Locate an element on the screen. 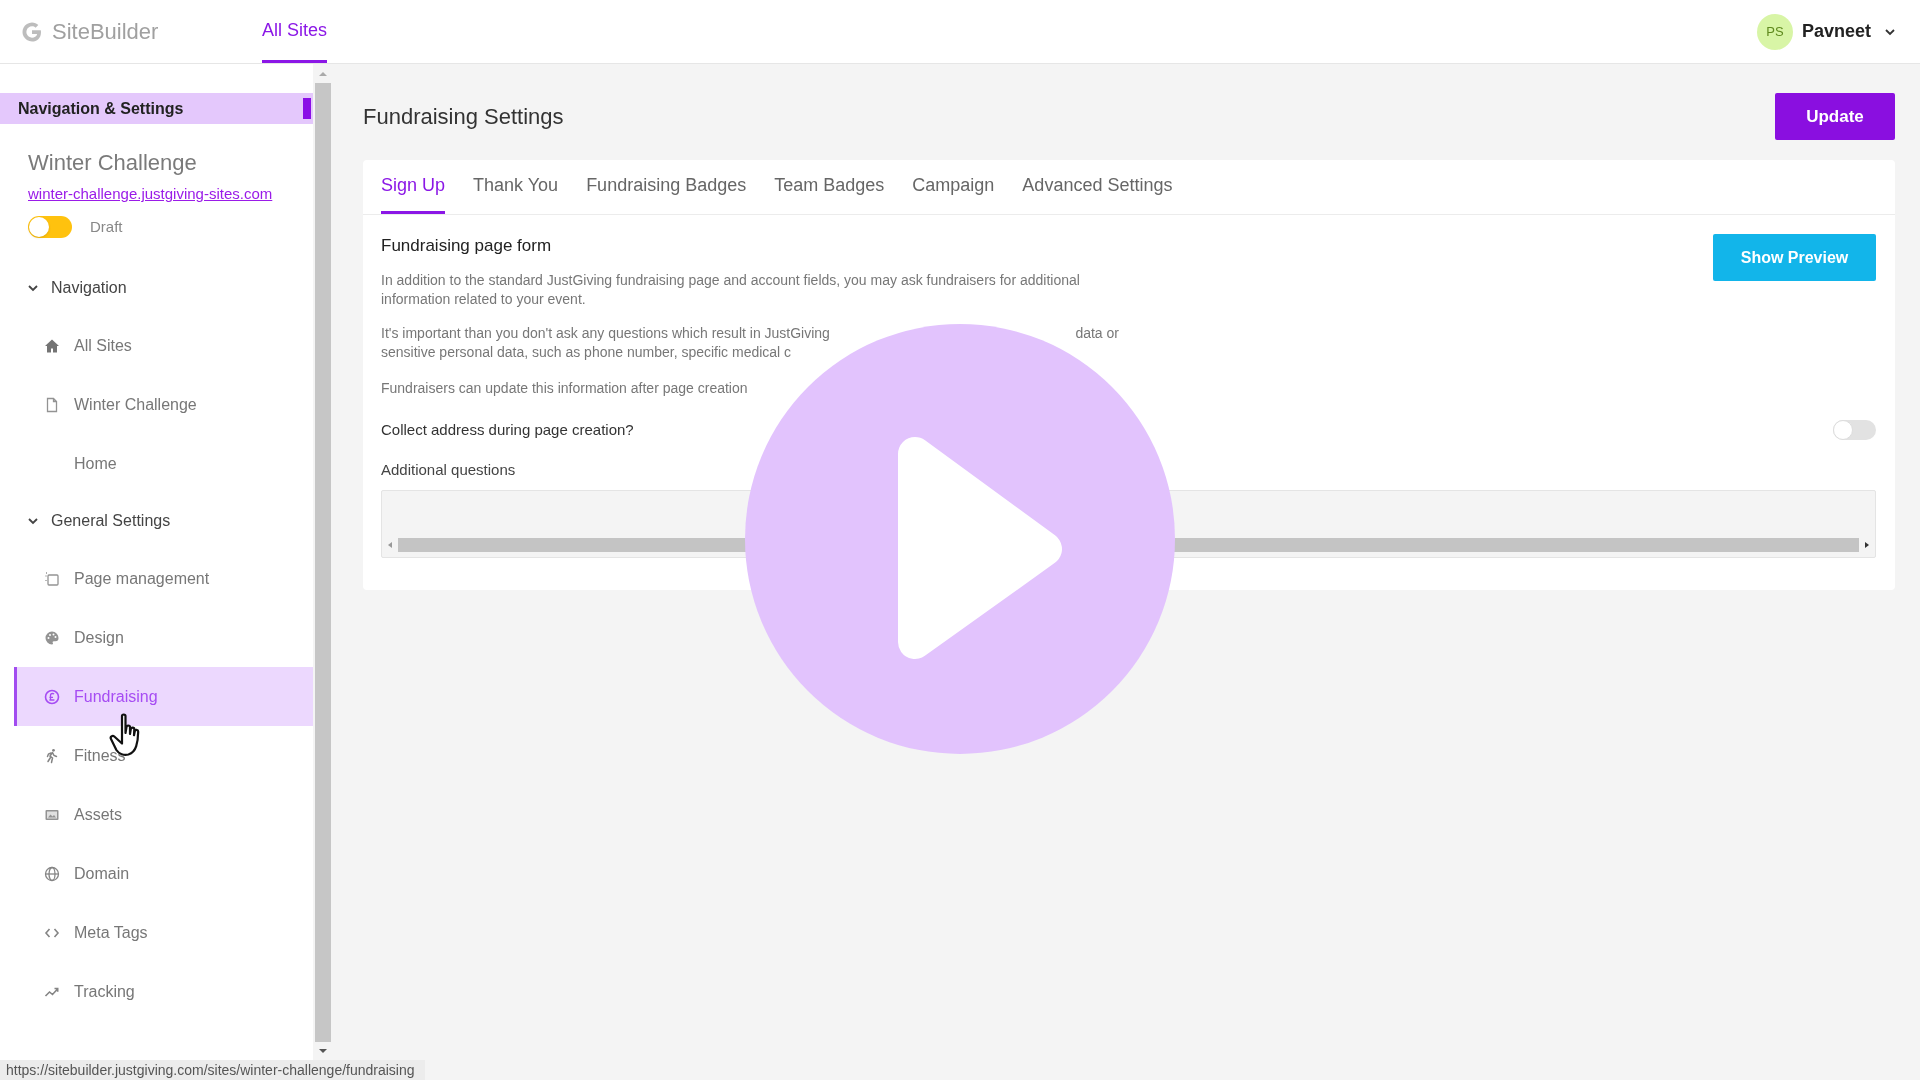  intro-paragraph: In addition to the standard JustGiving fundraising page and account fields, you may ask fundraisers for additional information related to your event. is located at coordinates (731, 289).